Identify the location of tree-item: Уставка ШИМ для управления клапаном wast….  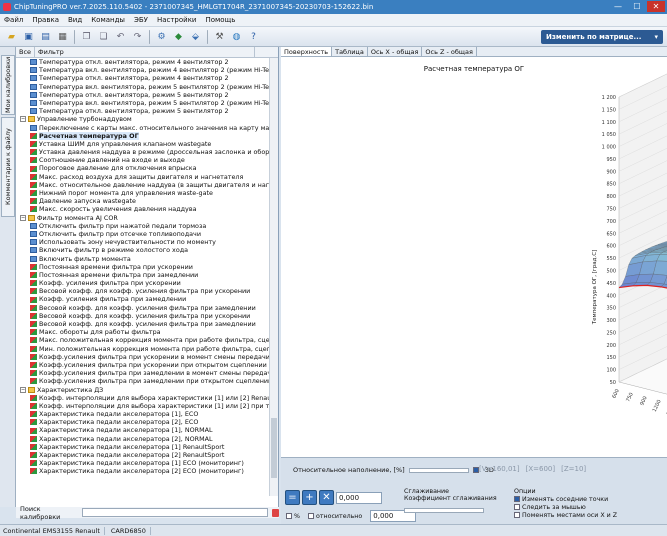
(143, 144).